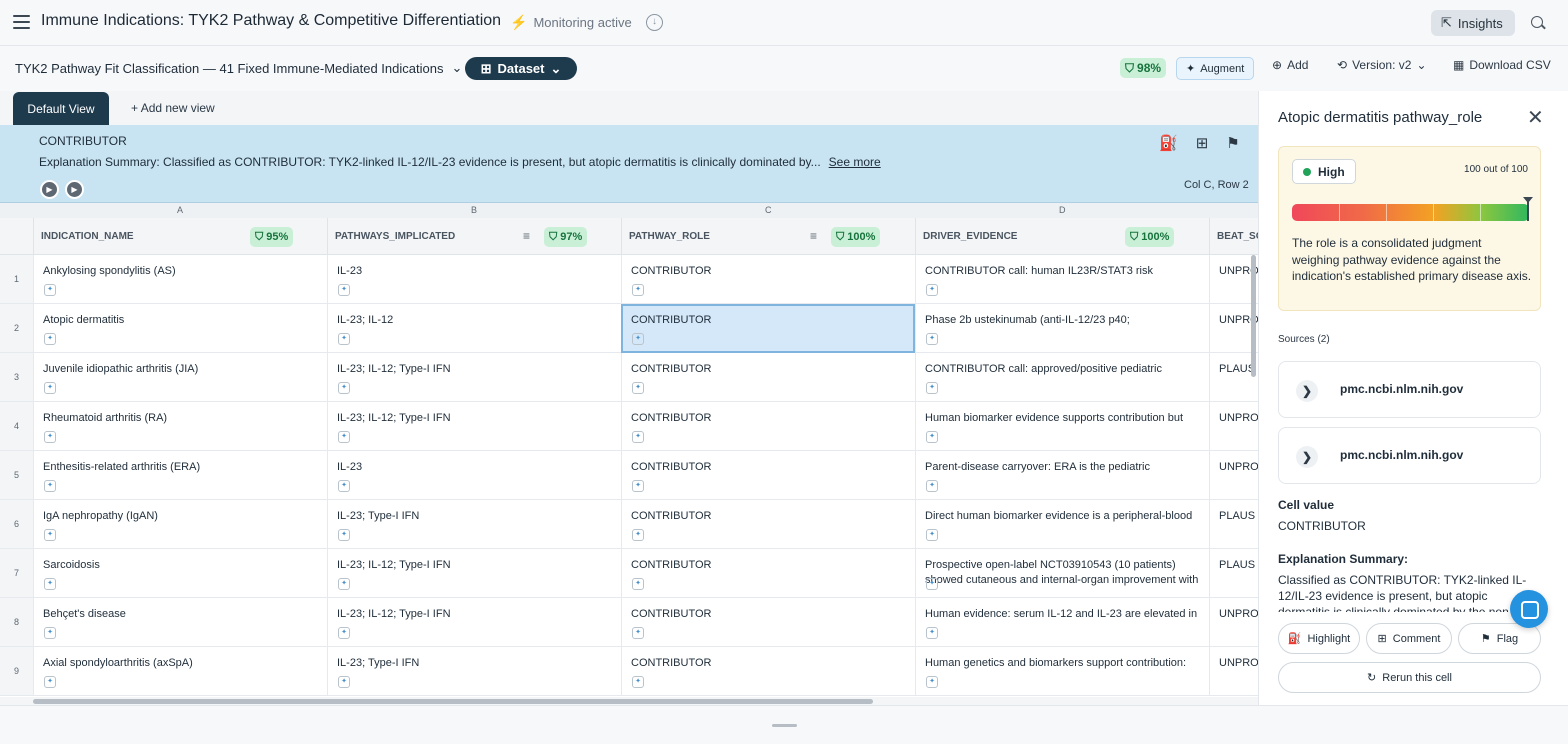 This screenshot has height=744, width=1568. Describe the element at coordinates (180, 622) in the screenshot. I see `table-cell: Behçet's disease ✦` at that location.